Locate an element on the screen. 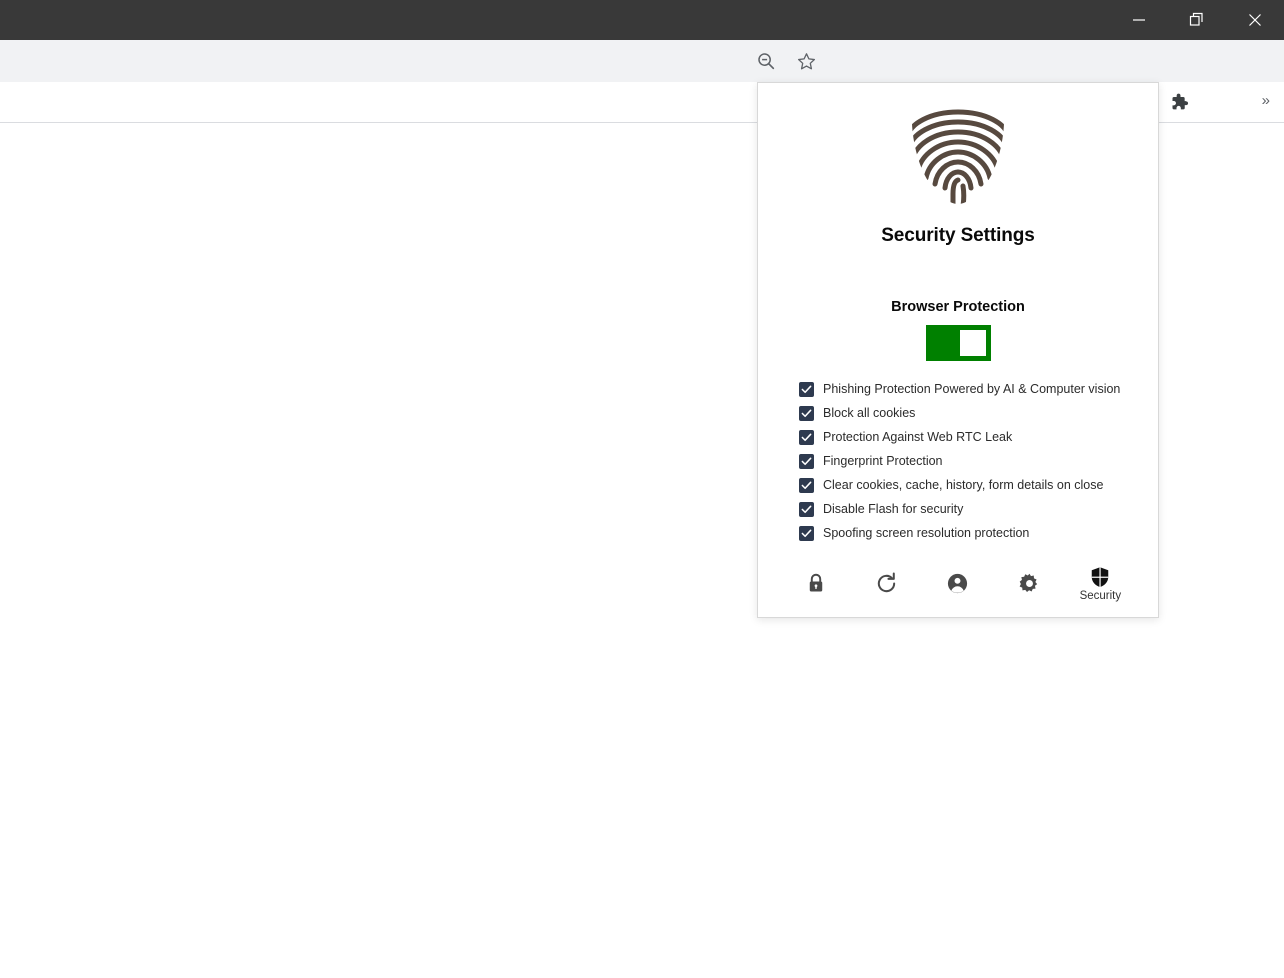 The height and width of the screenshot is (978, 1284). bookmarks-overflow-button: » is located at coordinates (1266, 101).